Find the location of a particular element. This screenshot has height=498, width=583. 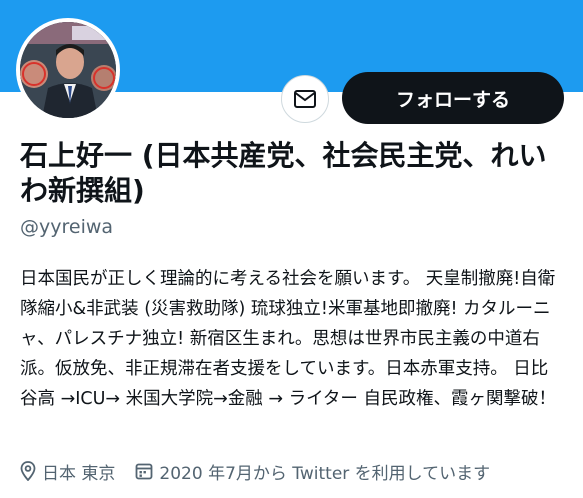

message-button is located at coordinates (305, 99).